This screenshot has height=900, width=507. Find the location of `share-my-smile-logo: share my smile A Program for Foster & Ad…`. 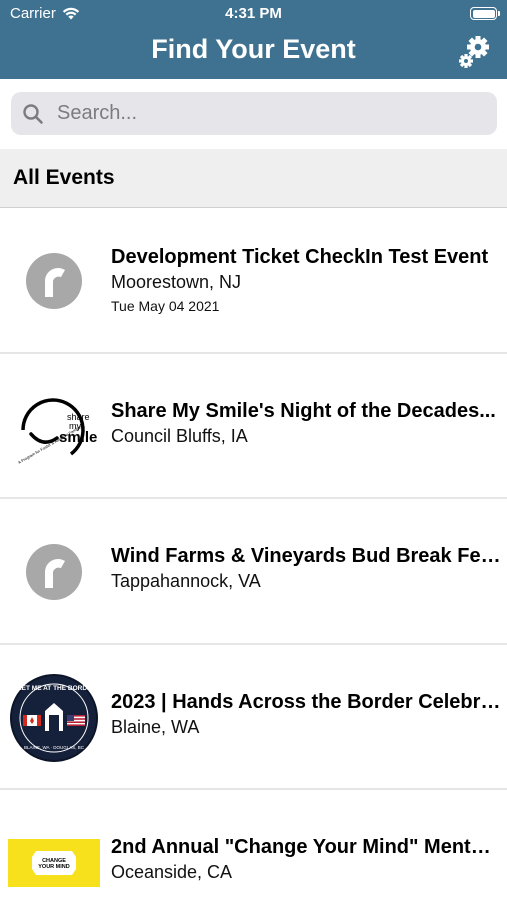

share-my-smile-logo: share my smile A Program for Foster & Ad… is located at coordinates (57, 430).